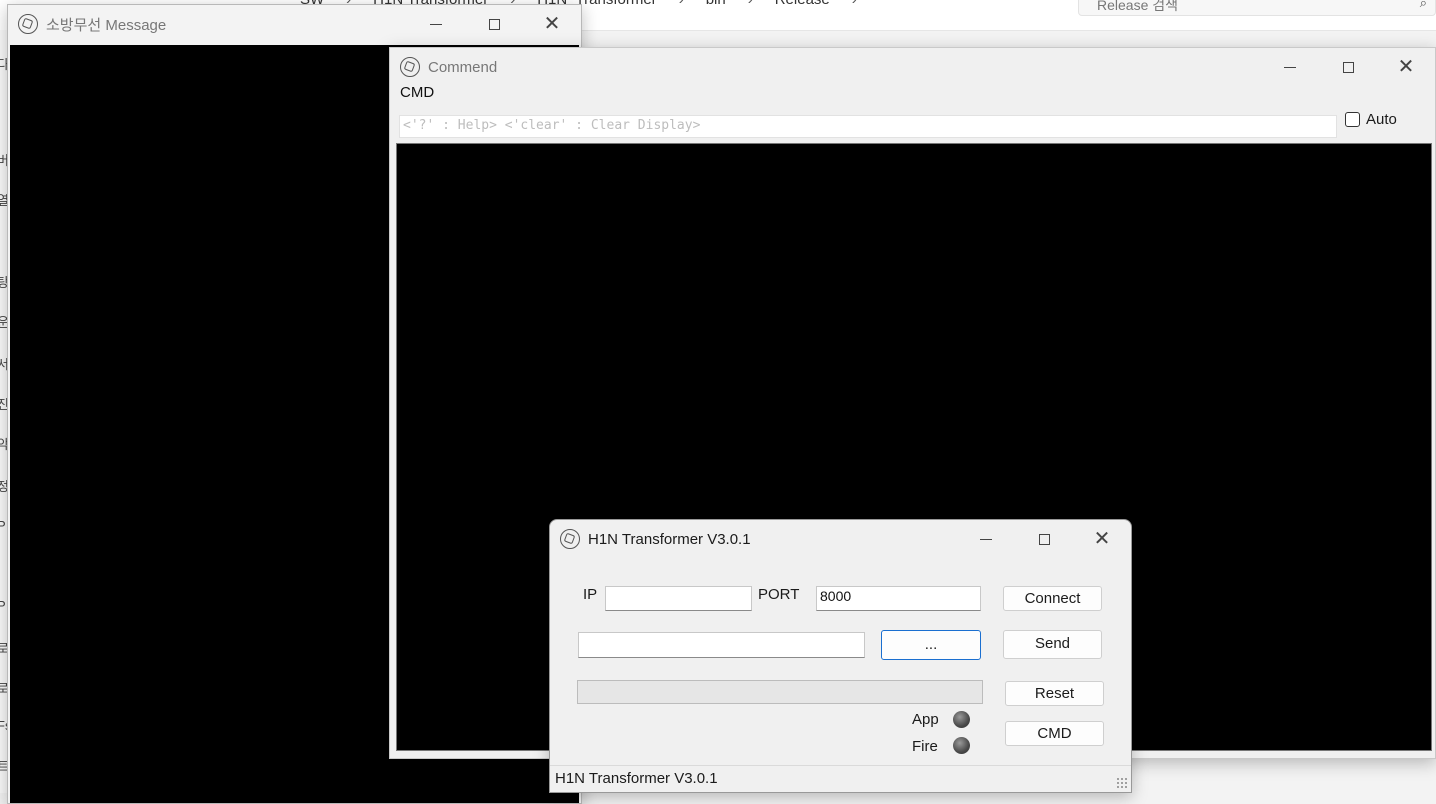 The width and height of the screenshot is (1436, 804). I want to click on auto-checkbox-label: Auto, so click(1381, 119).